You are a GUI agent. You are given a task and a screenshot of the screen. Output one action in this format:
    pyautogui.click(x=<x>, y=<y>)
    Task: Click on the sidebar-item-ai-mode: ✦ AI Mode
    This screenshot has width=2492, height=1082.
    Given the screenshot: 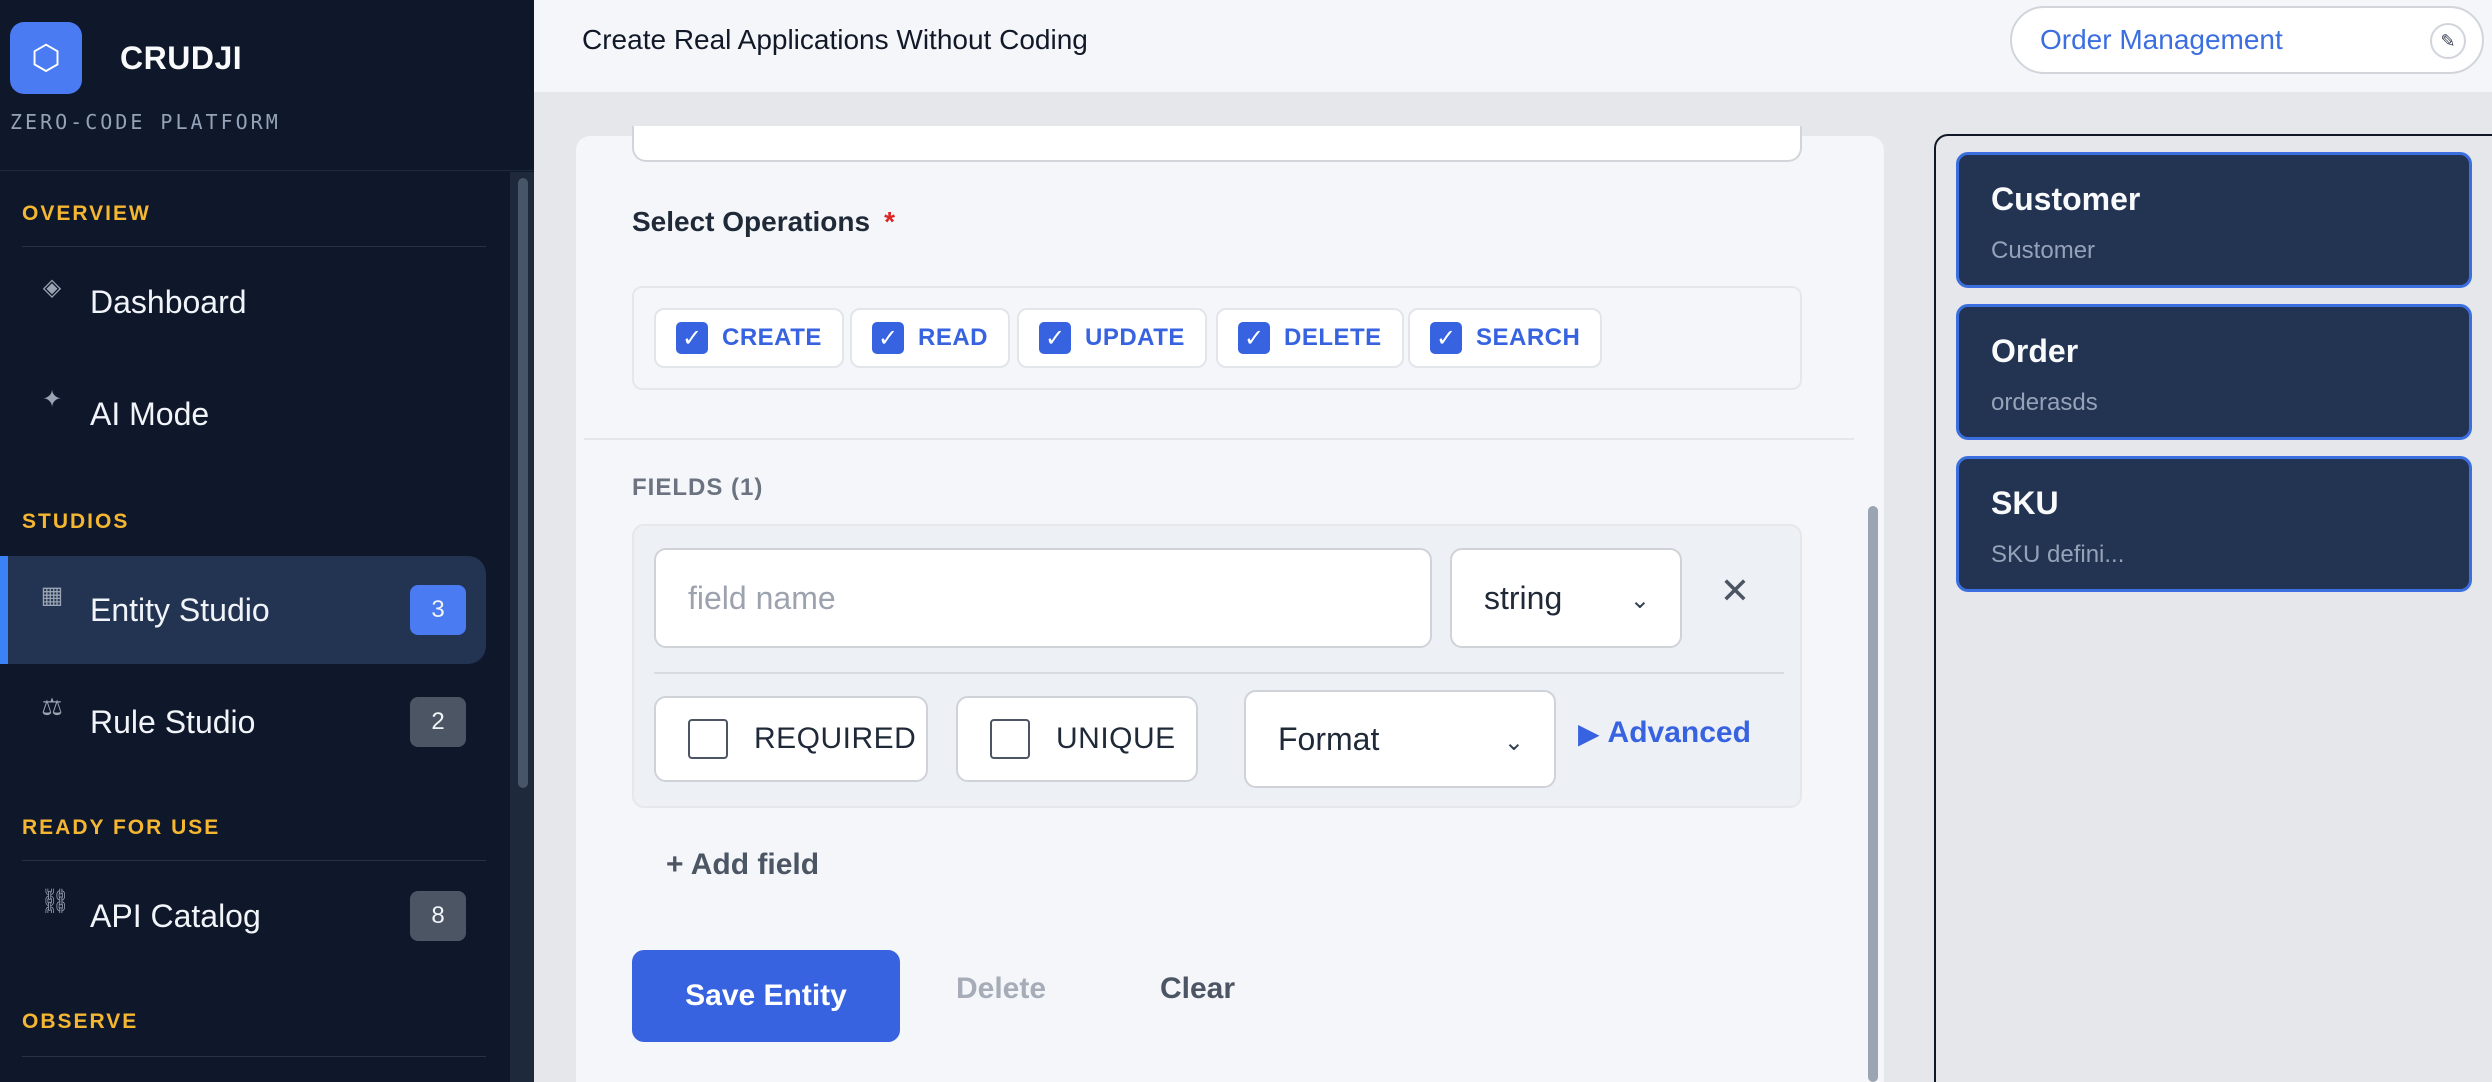 What is the action you would take?
    pyautogui.click(x=243, y=414)
    